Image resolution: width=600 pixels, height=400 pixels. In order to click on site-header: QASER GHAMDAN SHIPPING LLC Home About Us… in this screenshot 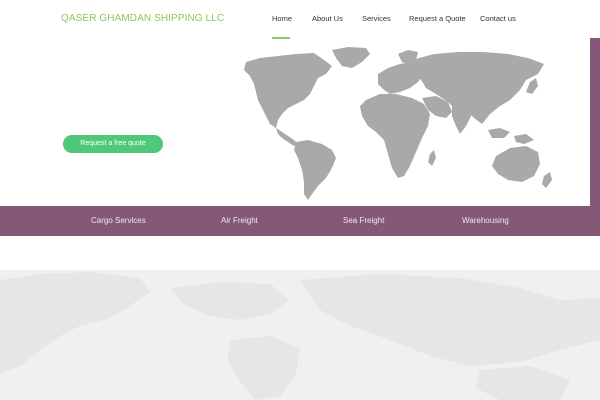, I will do `click(300, 20)`.